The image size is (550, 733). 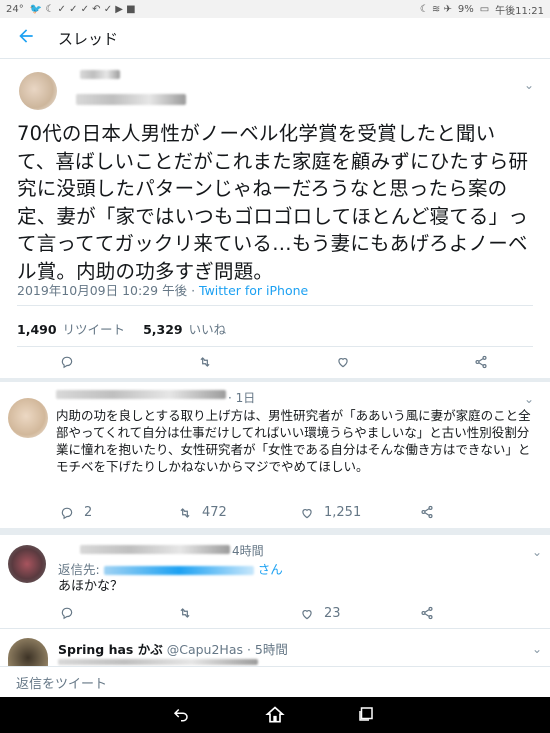 I want to click on system-nav-bar, so click(x=275, y=715).